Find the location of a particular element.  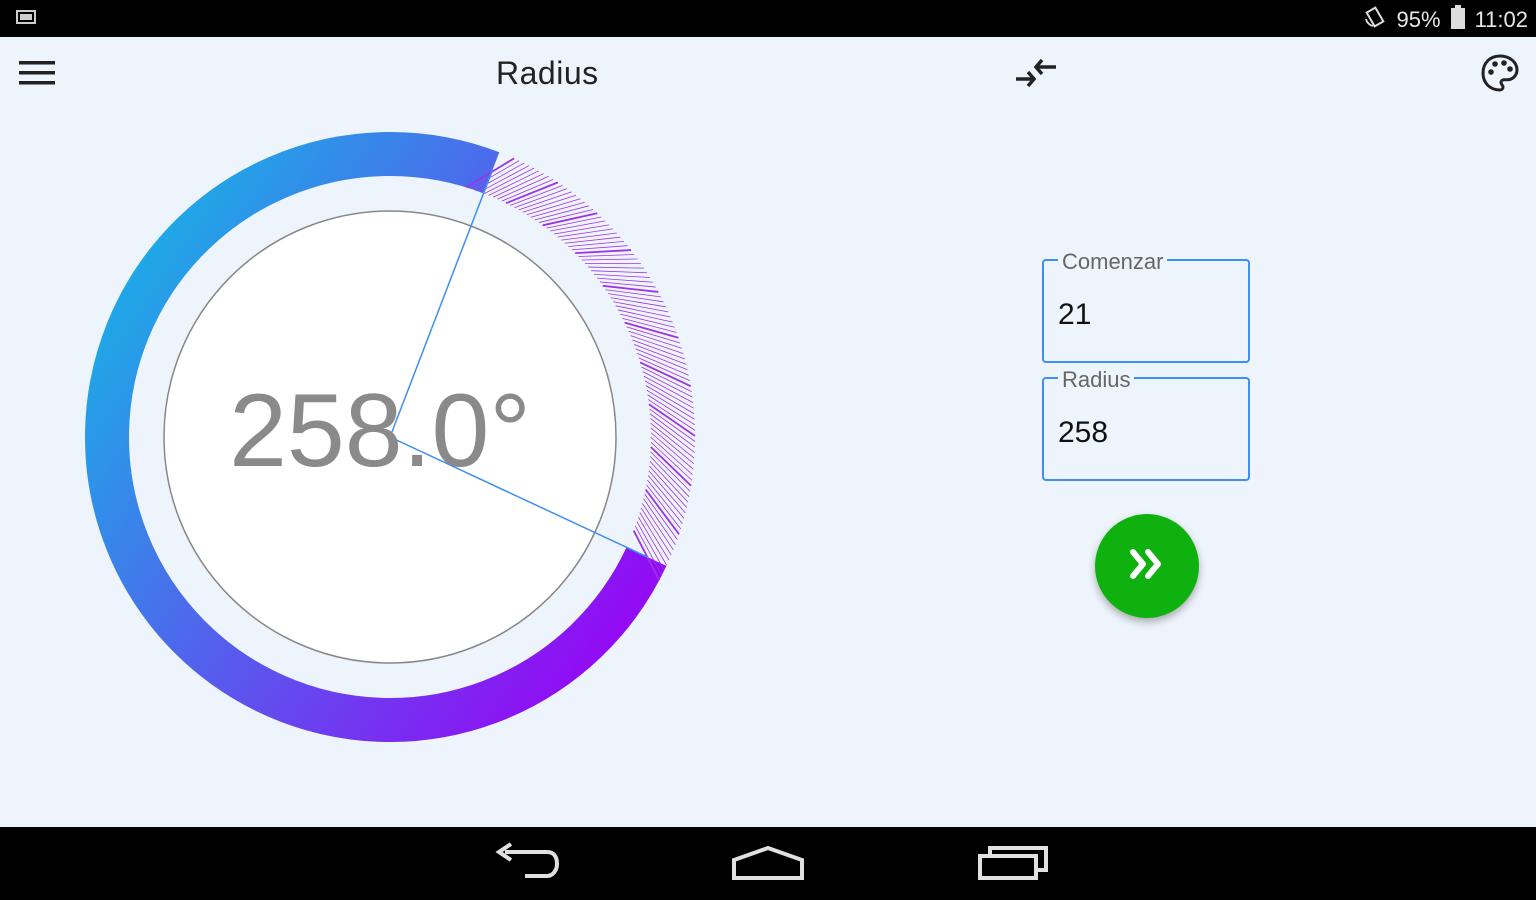

status-bar: 95% 11:02 is located at coordinates (768, 18).